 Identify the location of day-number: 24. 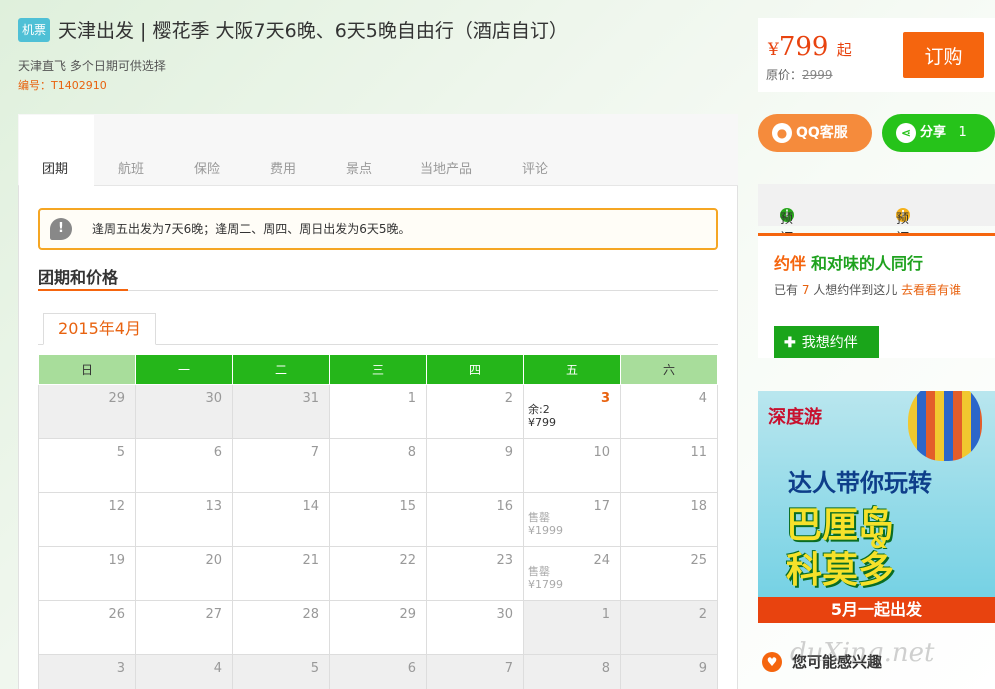
(601, 560).